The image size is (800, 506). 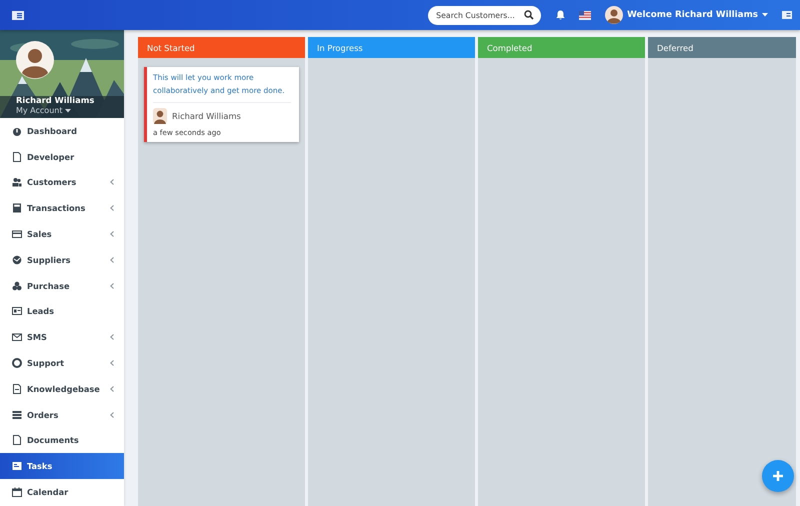 What do you see at coordinates (722, 47) in the screenshot?
I see `column-header: Deferred` at bounding box center [722, 47].